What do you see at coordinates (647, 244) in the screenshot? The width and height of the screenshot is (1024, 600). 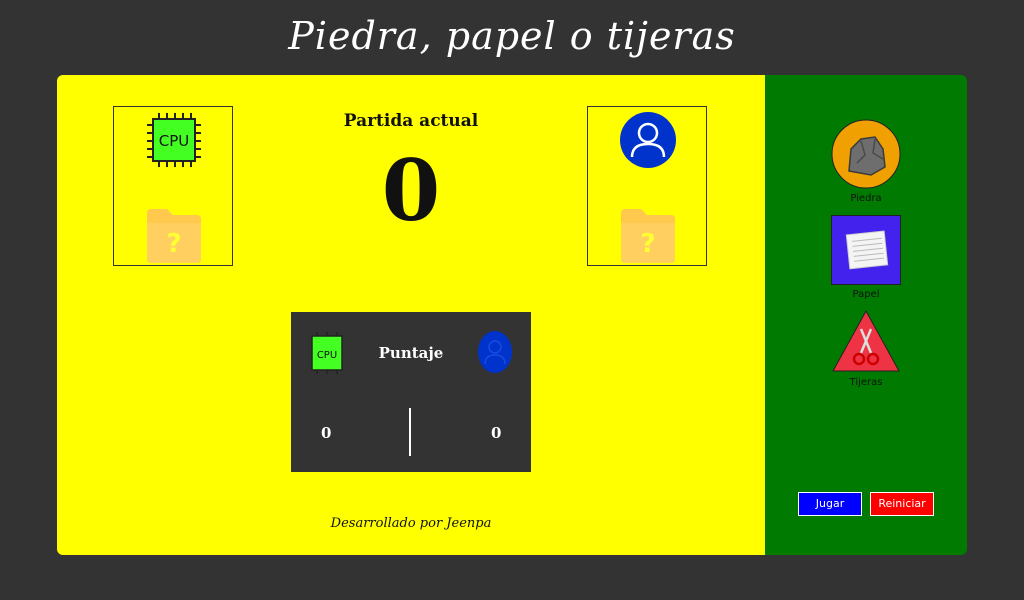 I see `user-hidden-choice-mark: ?` at bounding box center [647, 244].